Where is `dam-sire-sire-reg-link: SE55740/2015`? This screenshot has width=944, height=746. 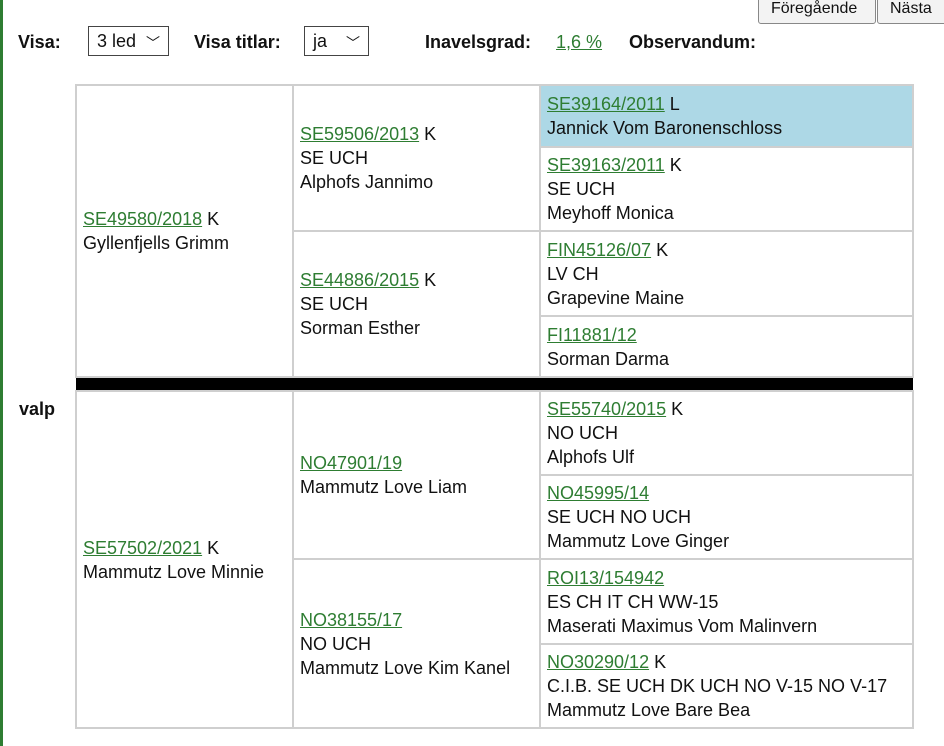 dam-sire-sire-reg-link: SE55740/2015 is located at coordinates (606, 409).